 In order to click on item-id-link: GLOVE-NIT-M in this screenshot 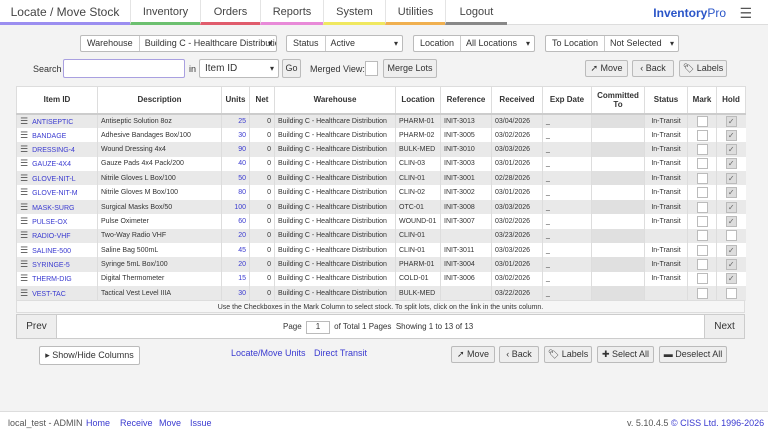, I will do `click(55, 193)`.